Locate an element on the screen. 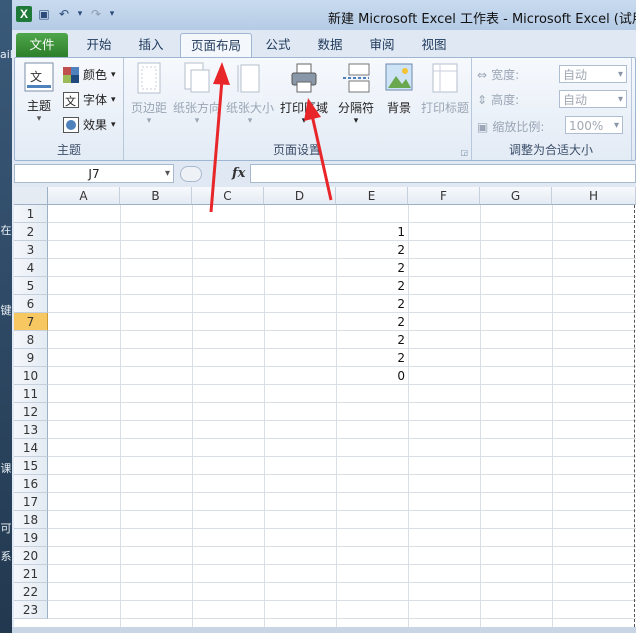 This screenshot has width=636, height=633. desktop-left-strip: aiL 在 键 课 可 系 is located at coordinates (8, 316).